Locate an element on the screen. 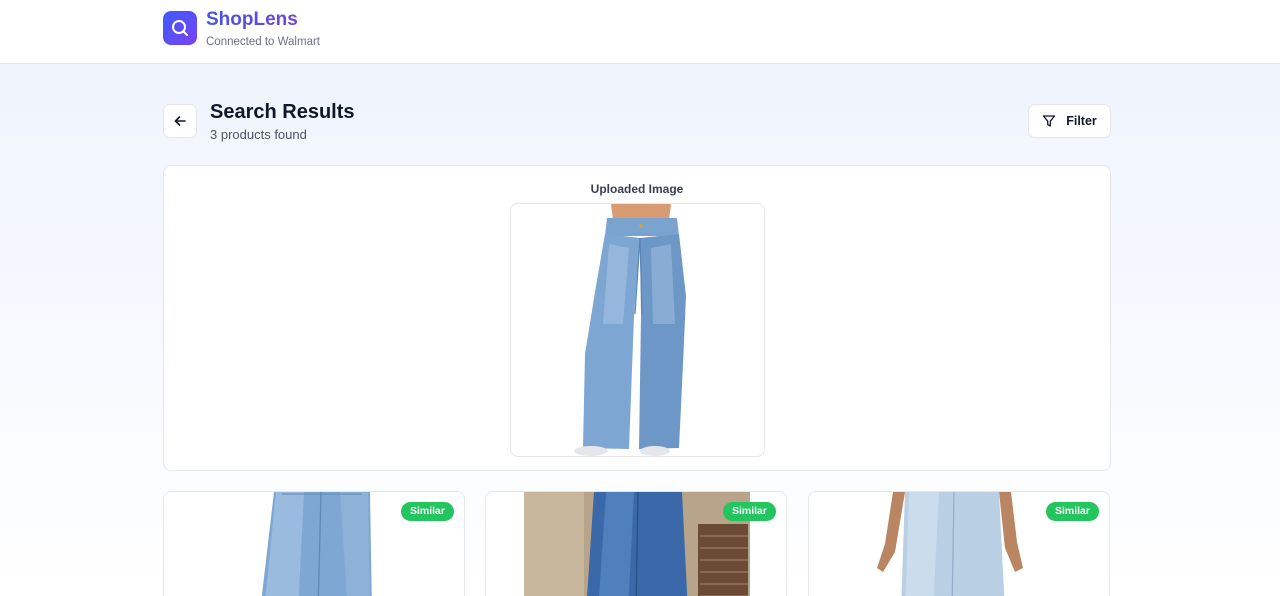 Image resolution: width=1280 pixels, height=596 pixels. uploaded-image is located at coordinates (637, 330).